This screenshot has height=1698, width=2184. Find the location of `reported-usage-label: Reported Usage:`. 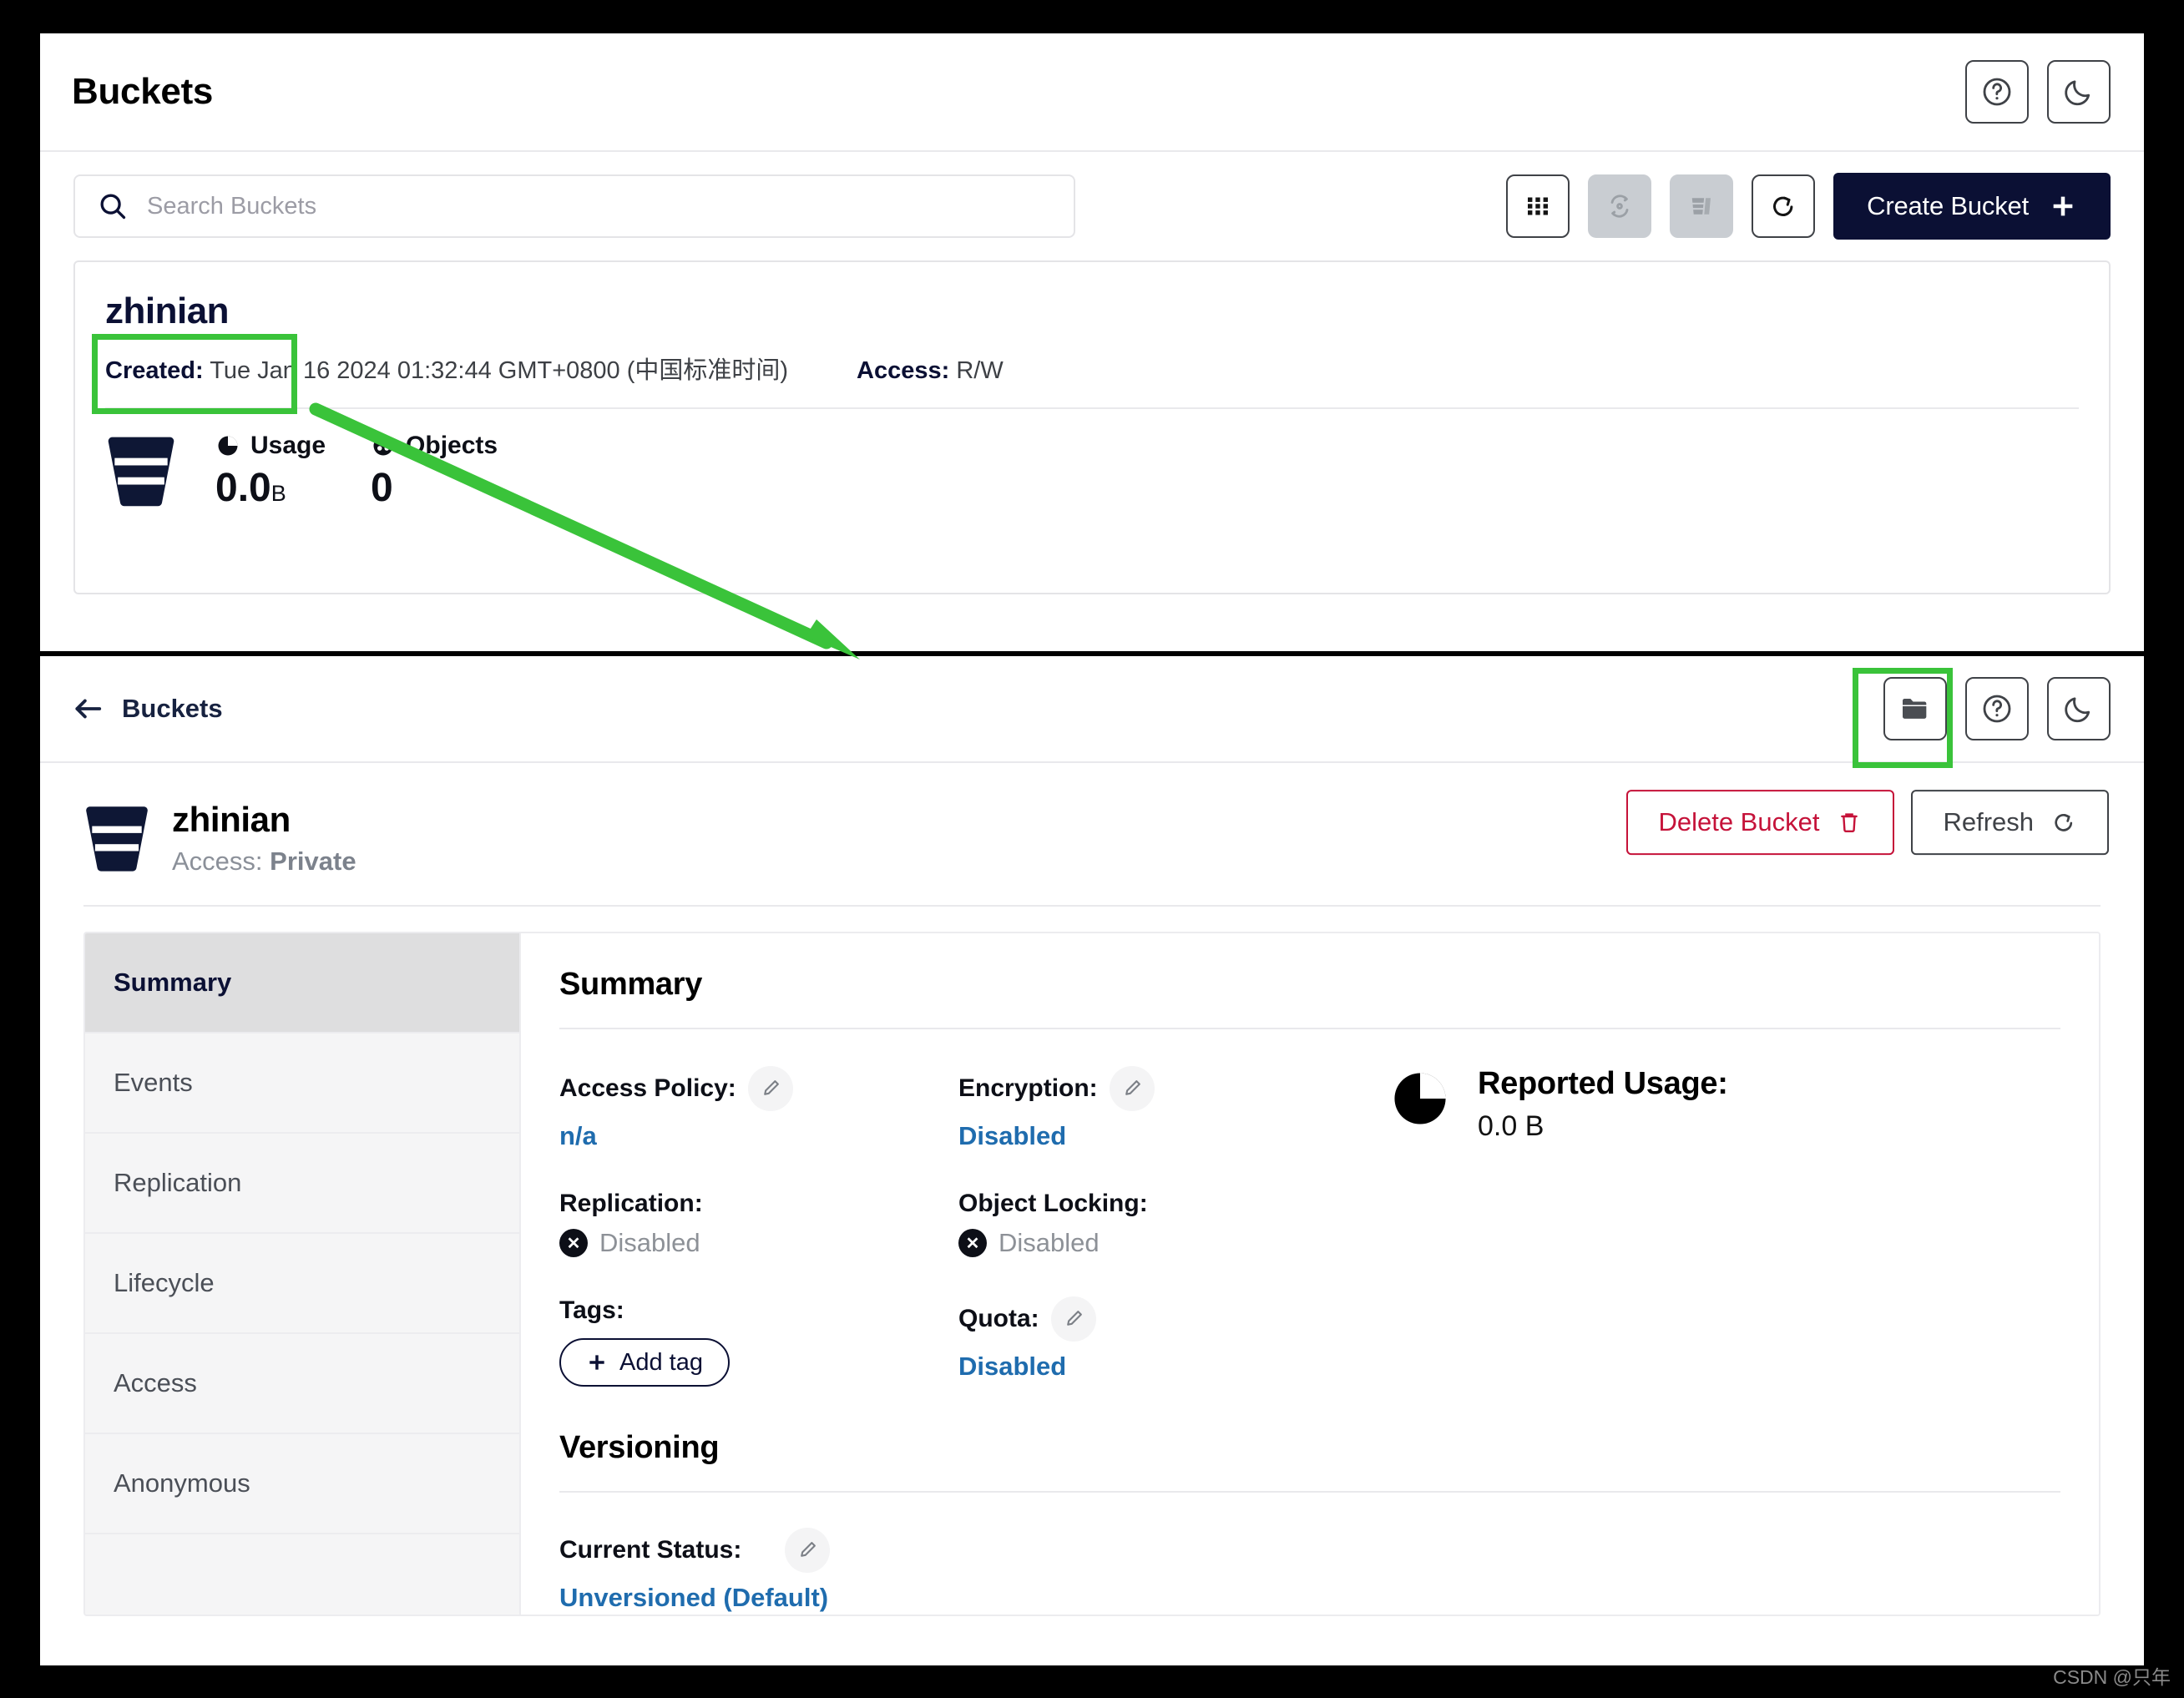

reported-usage-label: Reported Usage: is located at coordinates (1603, 1083).